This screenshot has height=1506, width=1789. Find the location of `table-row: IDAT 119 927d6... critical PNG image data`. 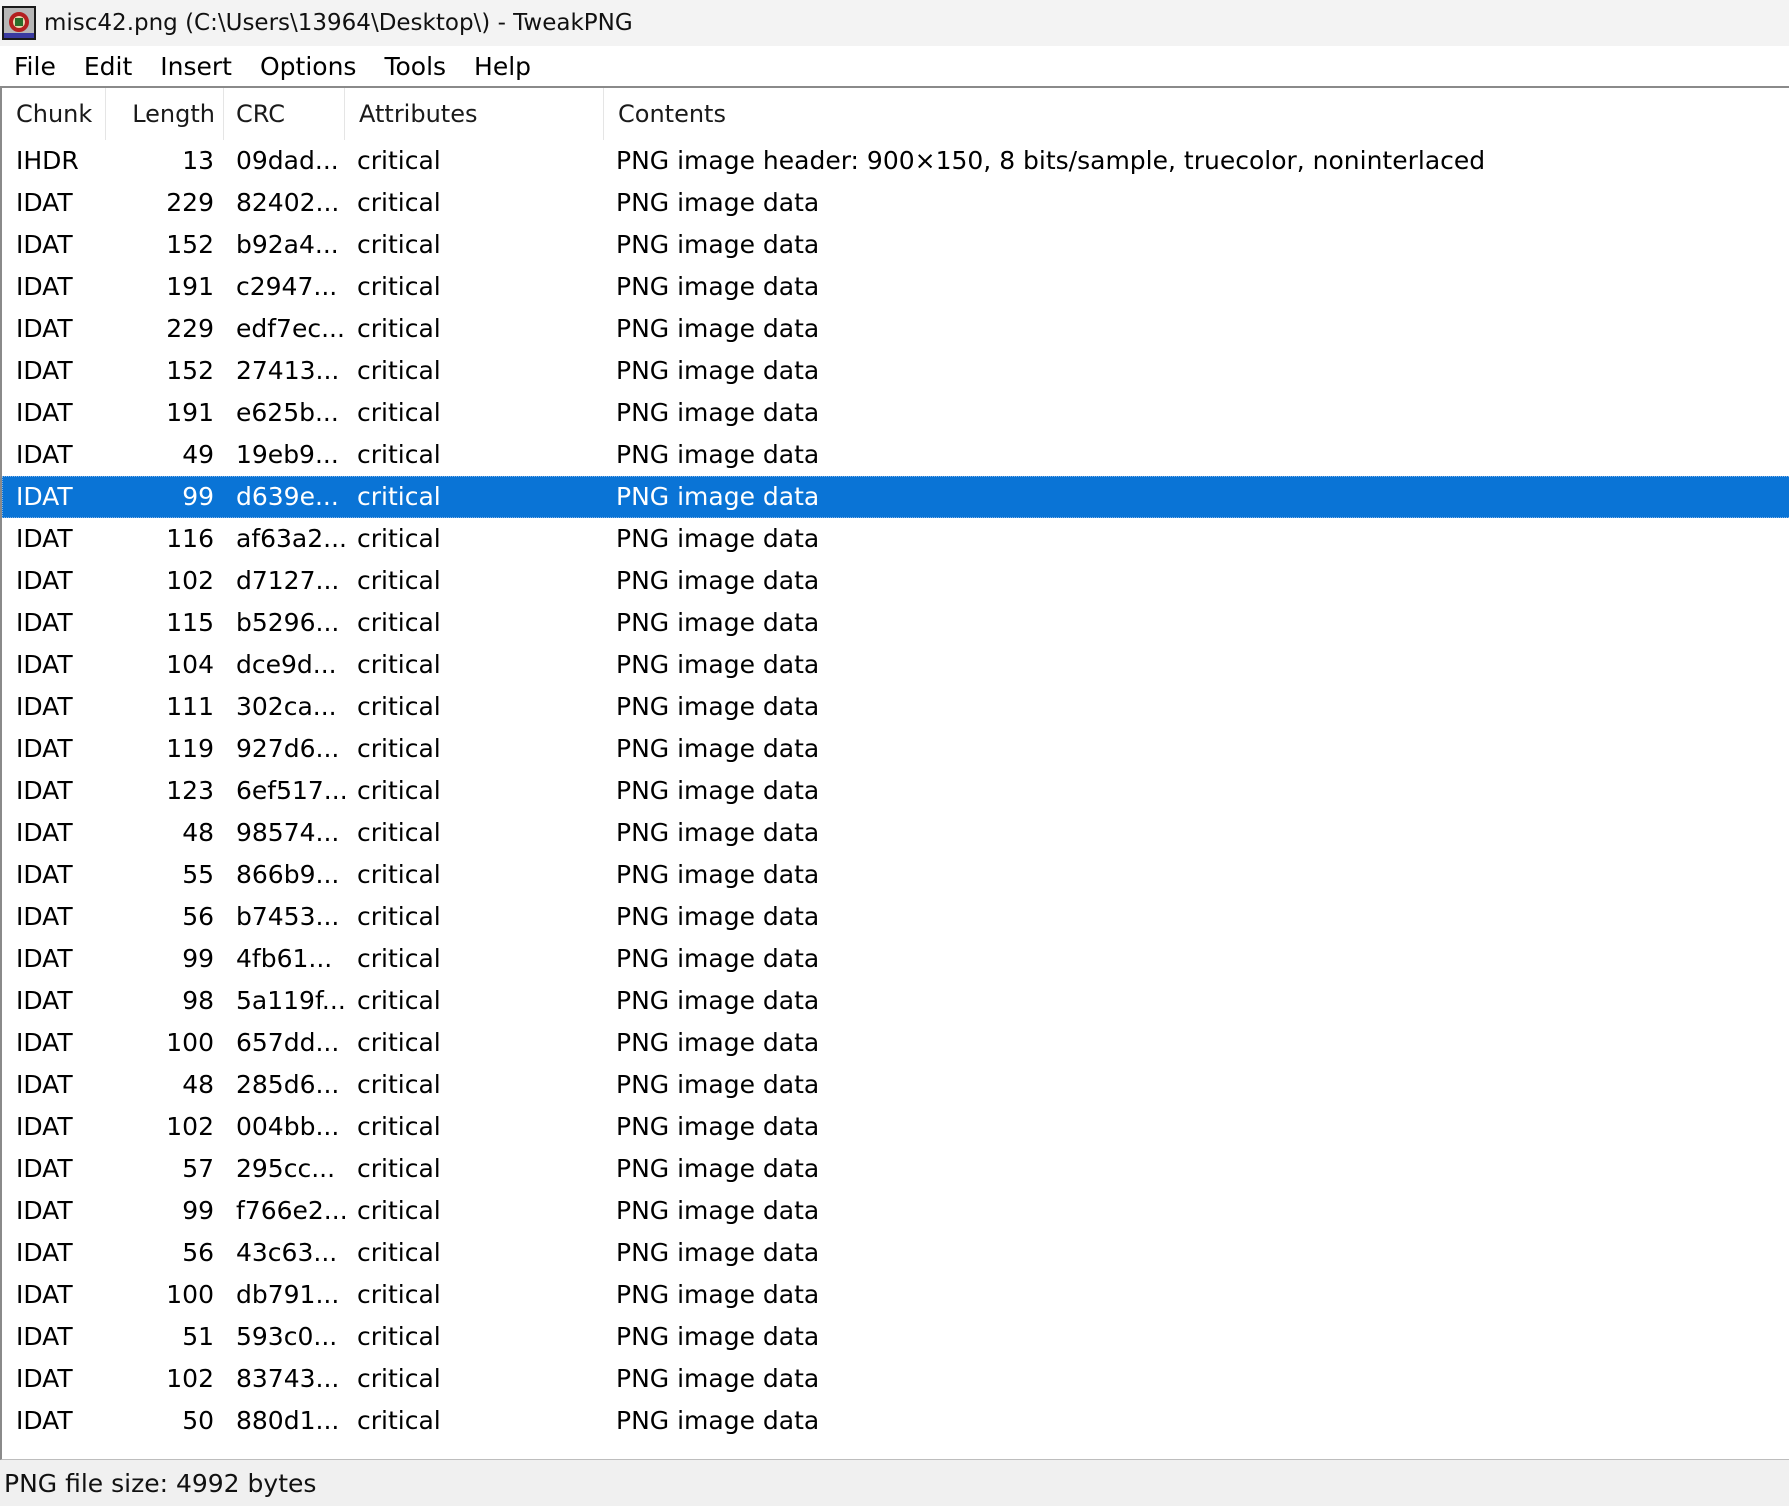

table-row: IDAT 119 927d6... critical PNG image data is located at coordinates (895, 749).